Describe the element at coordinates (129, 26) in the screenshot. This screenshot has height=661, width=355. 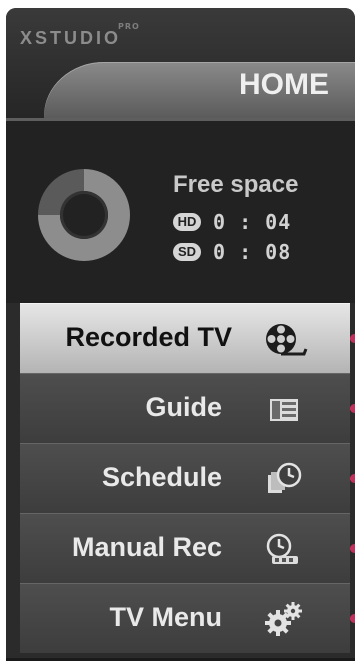
I see `brand-badge: PRO` at that location.